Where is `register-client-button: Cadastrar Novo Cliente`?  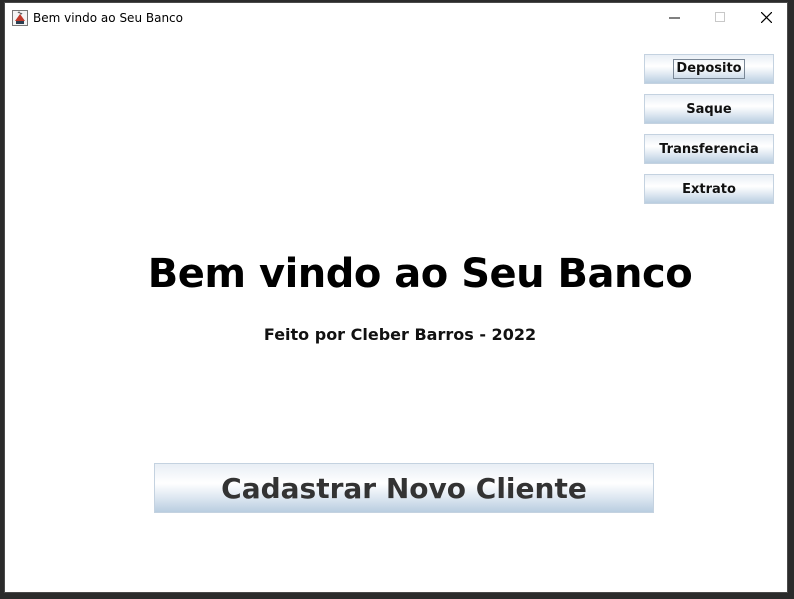 register-client-button: Cadastrar Novo Cliente is located at coordinates (404, 488).